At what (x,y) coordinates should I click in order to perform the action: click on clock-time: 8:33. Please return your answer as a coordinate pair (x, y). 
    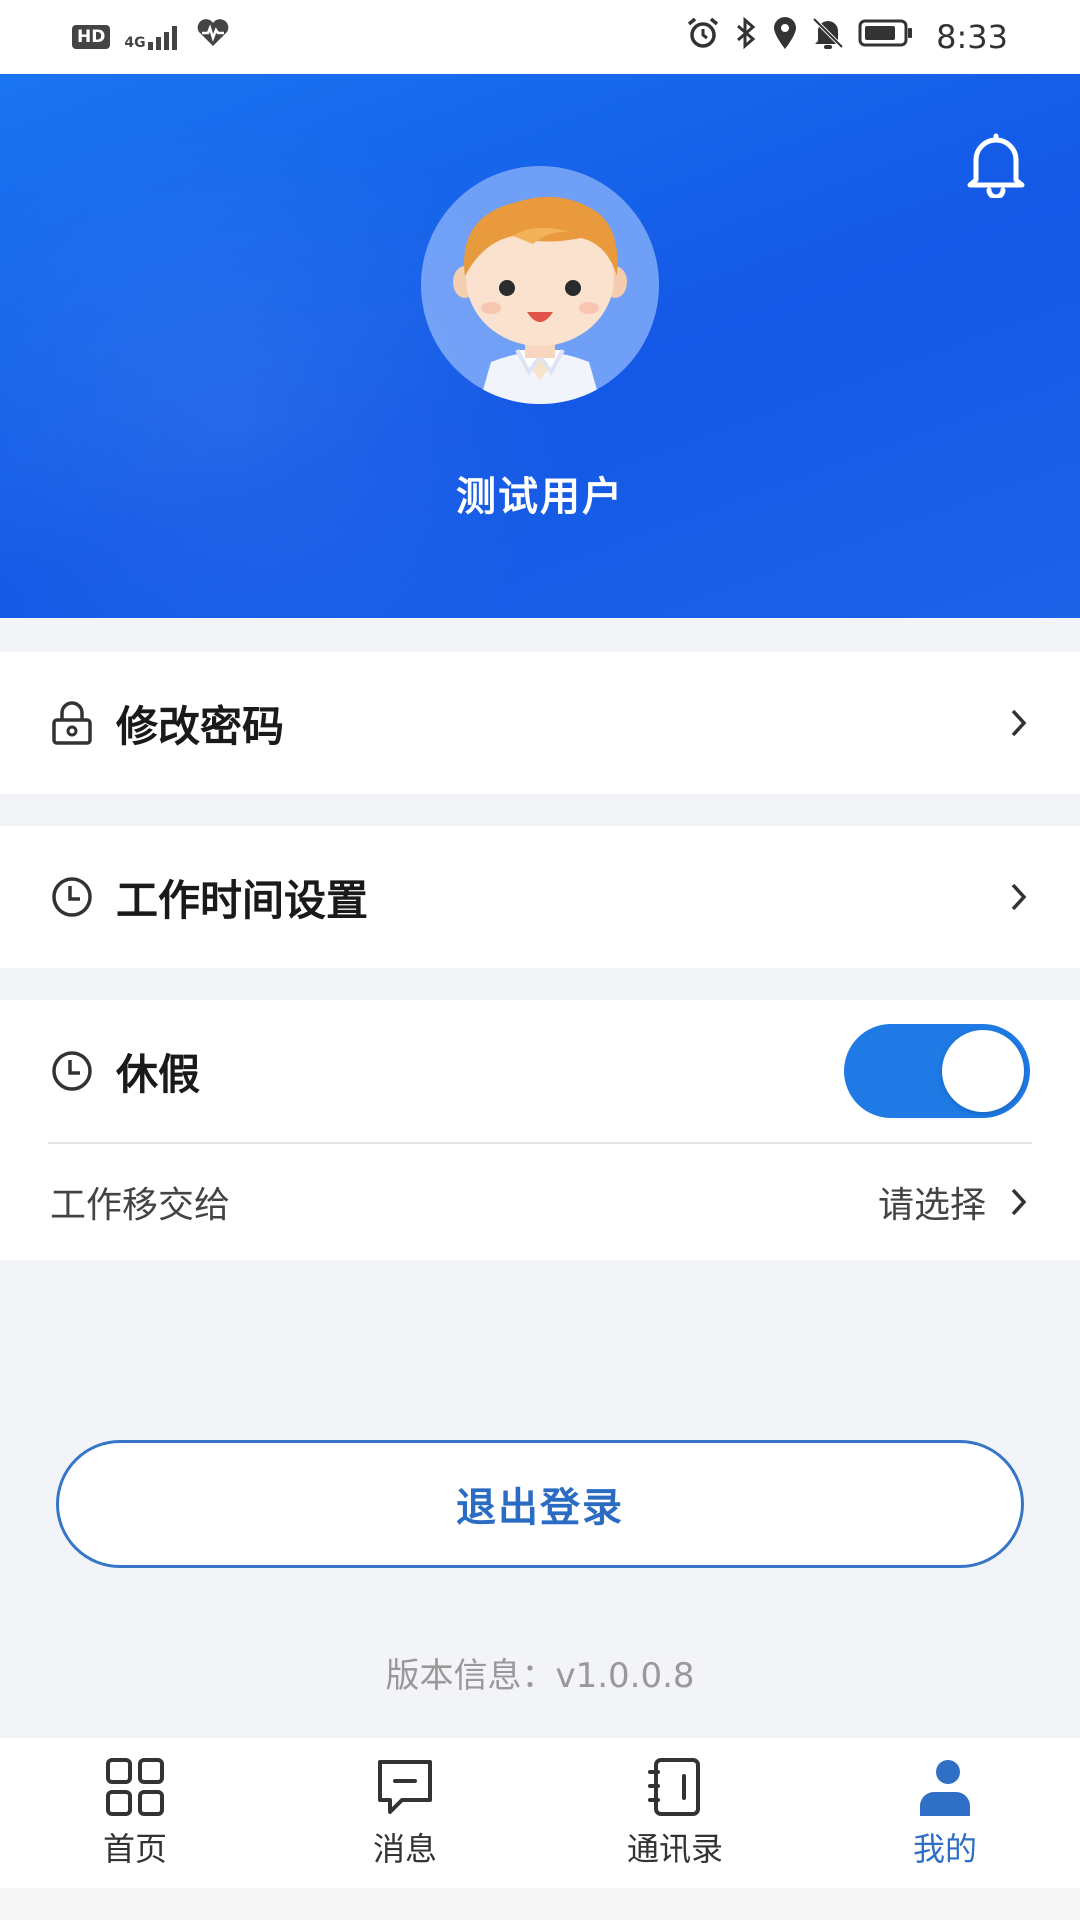
    Looking at the image, I should click on (972, 37).